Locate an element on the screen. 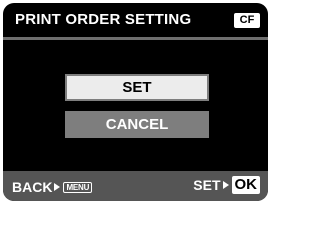 Image resolution: width=320 pixels, height=240 pixels. set-hint-label: SET is located at coordinates (207, 185).